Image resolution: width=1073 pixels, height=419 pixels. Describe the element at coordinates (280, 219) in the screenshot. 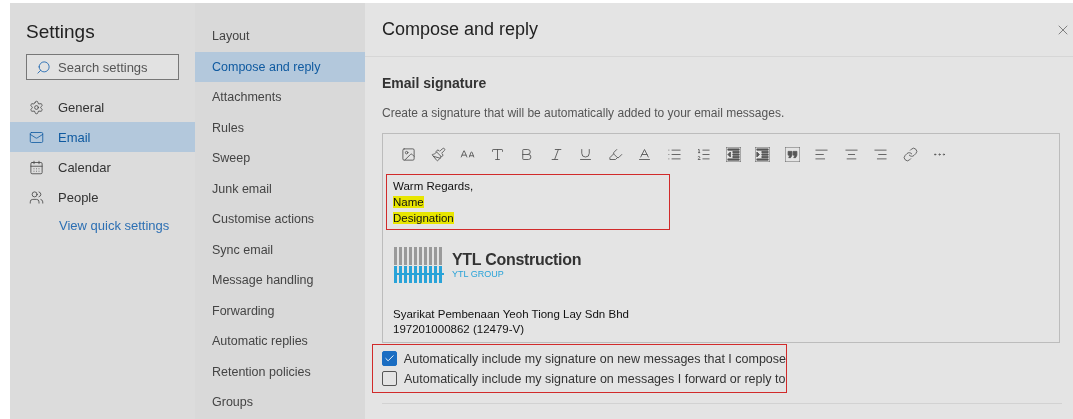

I see `subcategory-item: Customise actions` at that location.